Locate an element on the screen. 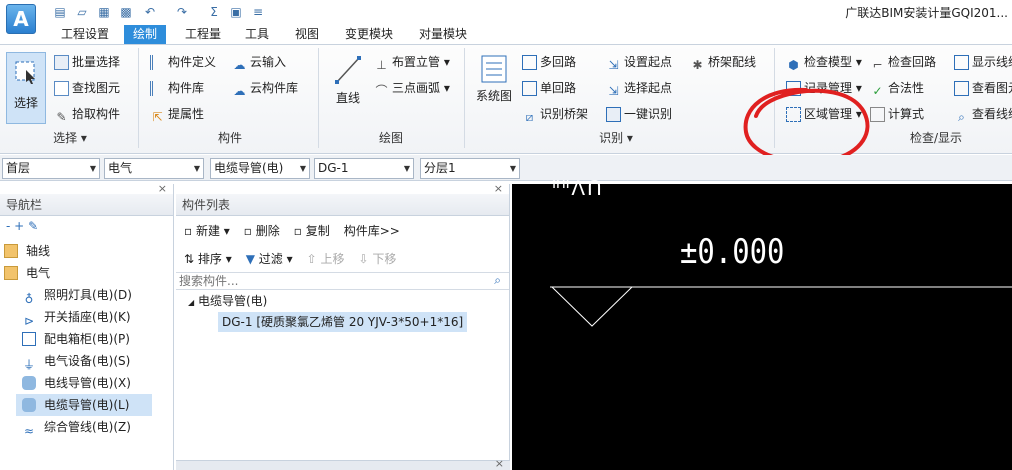 The height and width of the screenshot is (470, 1012). device-icon: ⏚ is located at coordinates (28, 365).